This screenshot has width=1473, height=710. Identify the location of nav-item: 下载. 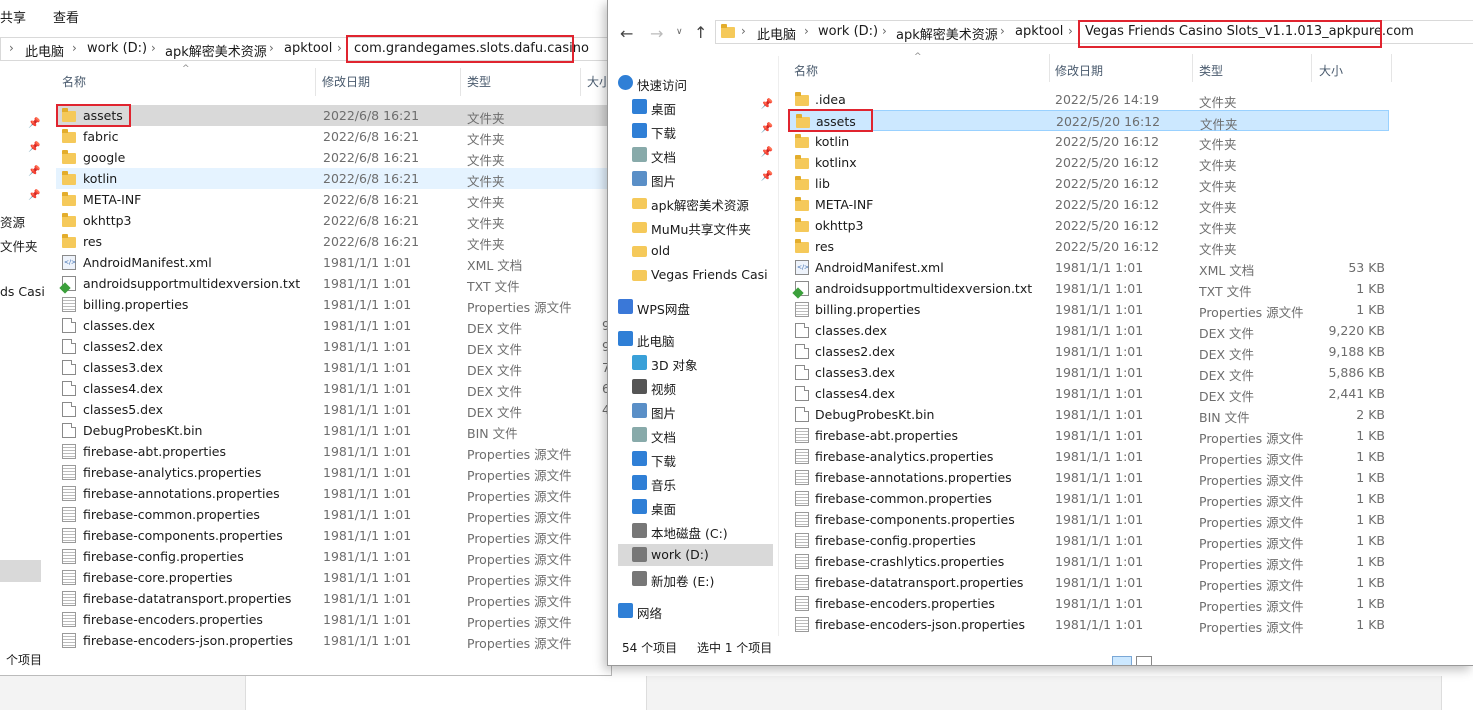
(695, 459).